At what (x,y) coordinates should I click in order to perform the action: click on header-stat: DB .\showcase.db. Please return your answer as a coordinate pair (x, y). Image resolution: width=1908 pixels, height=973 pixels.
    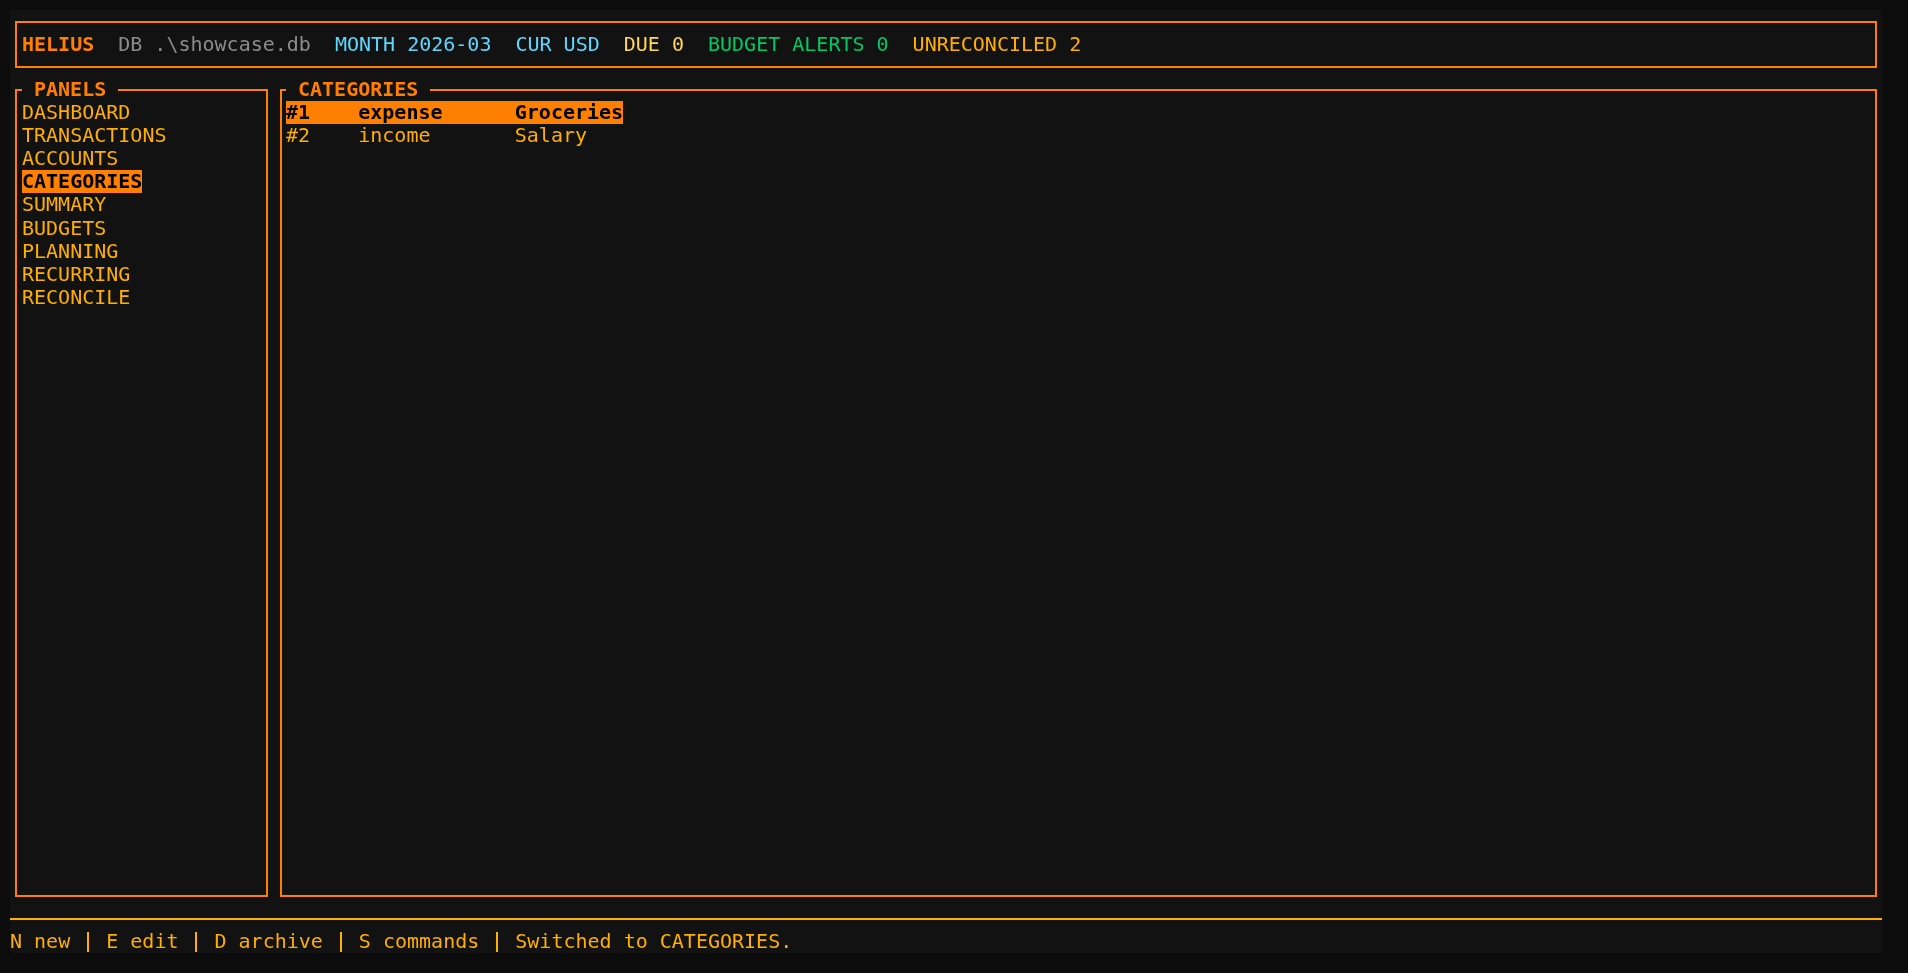
    Looking at the image, I should click on (214, 44).